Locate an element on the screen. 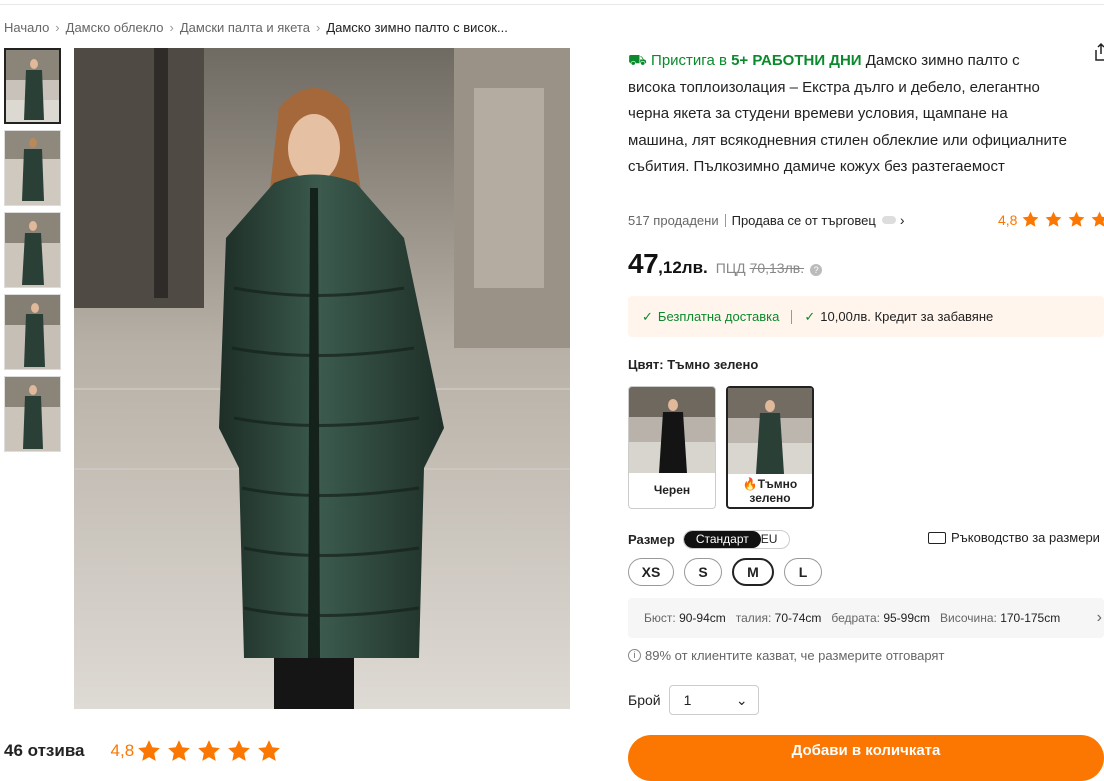  delivery-days: 5+ РАБОТНИ ДНИ is located at coordinates (796, 60).